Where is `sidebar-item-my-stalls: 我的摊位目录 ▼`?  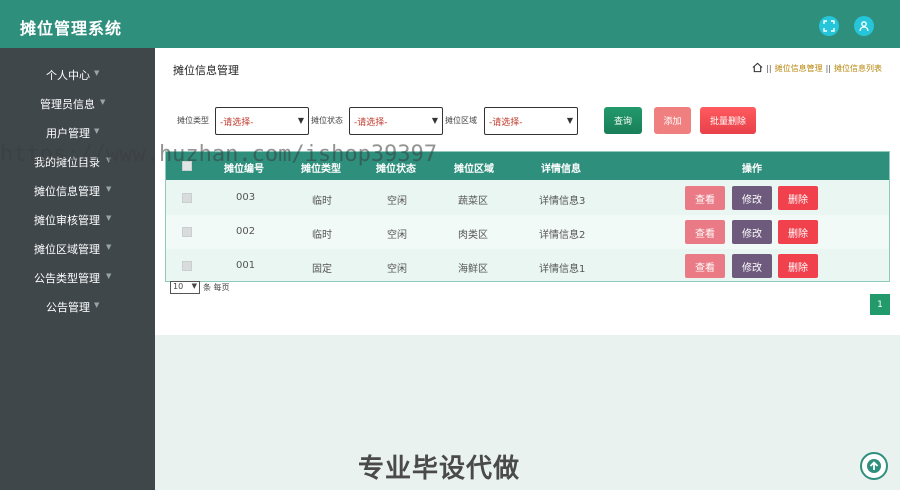 sidebar-item-my-stalls: 我的摊位目录 ▼ is located at coordinates (77, 161).